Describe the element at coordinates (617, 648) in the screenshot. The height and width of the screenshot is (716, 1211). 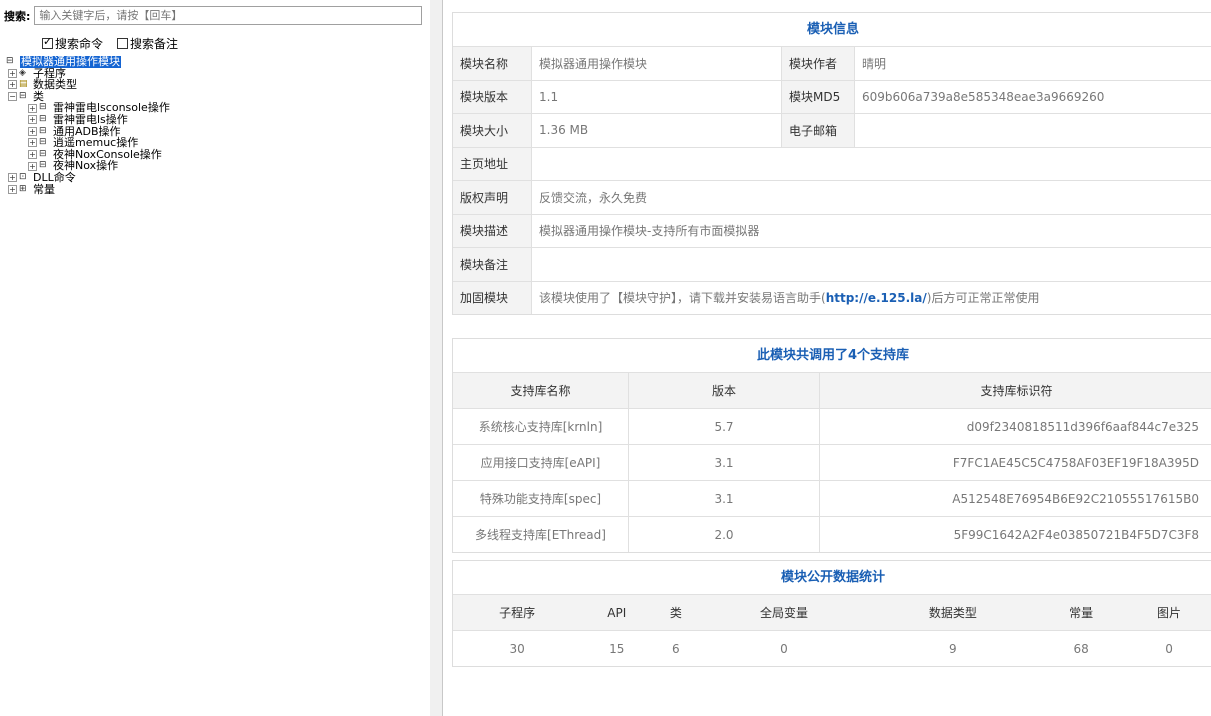
I see `stat-value: 15` at that location.